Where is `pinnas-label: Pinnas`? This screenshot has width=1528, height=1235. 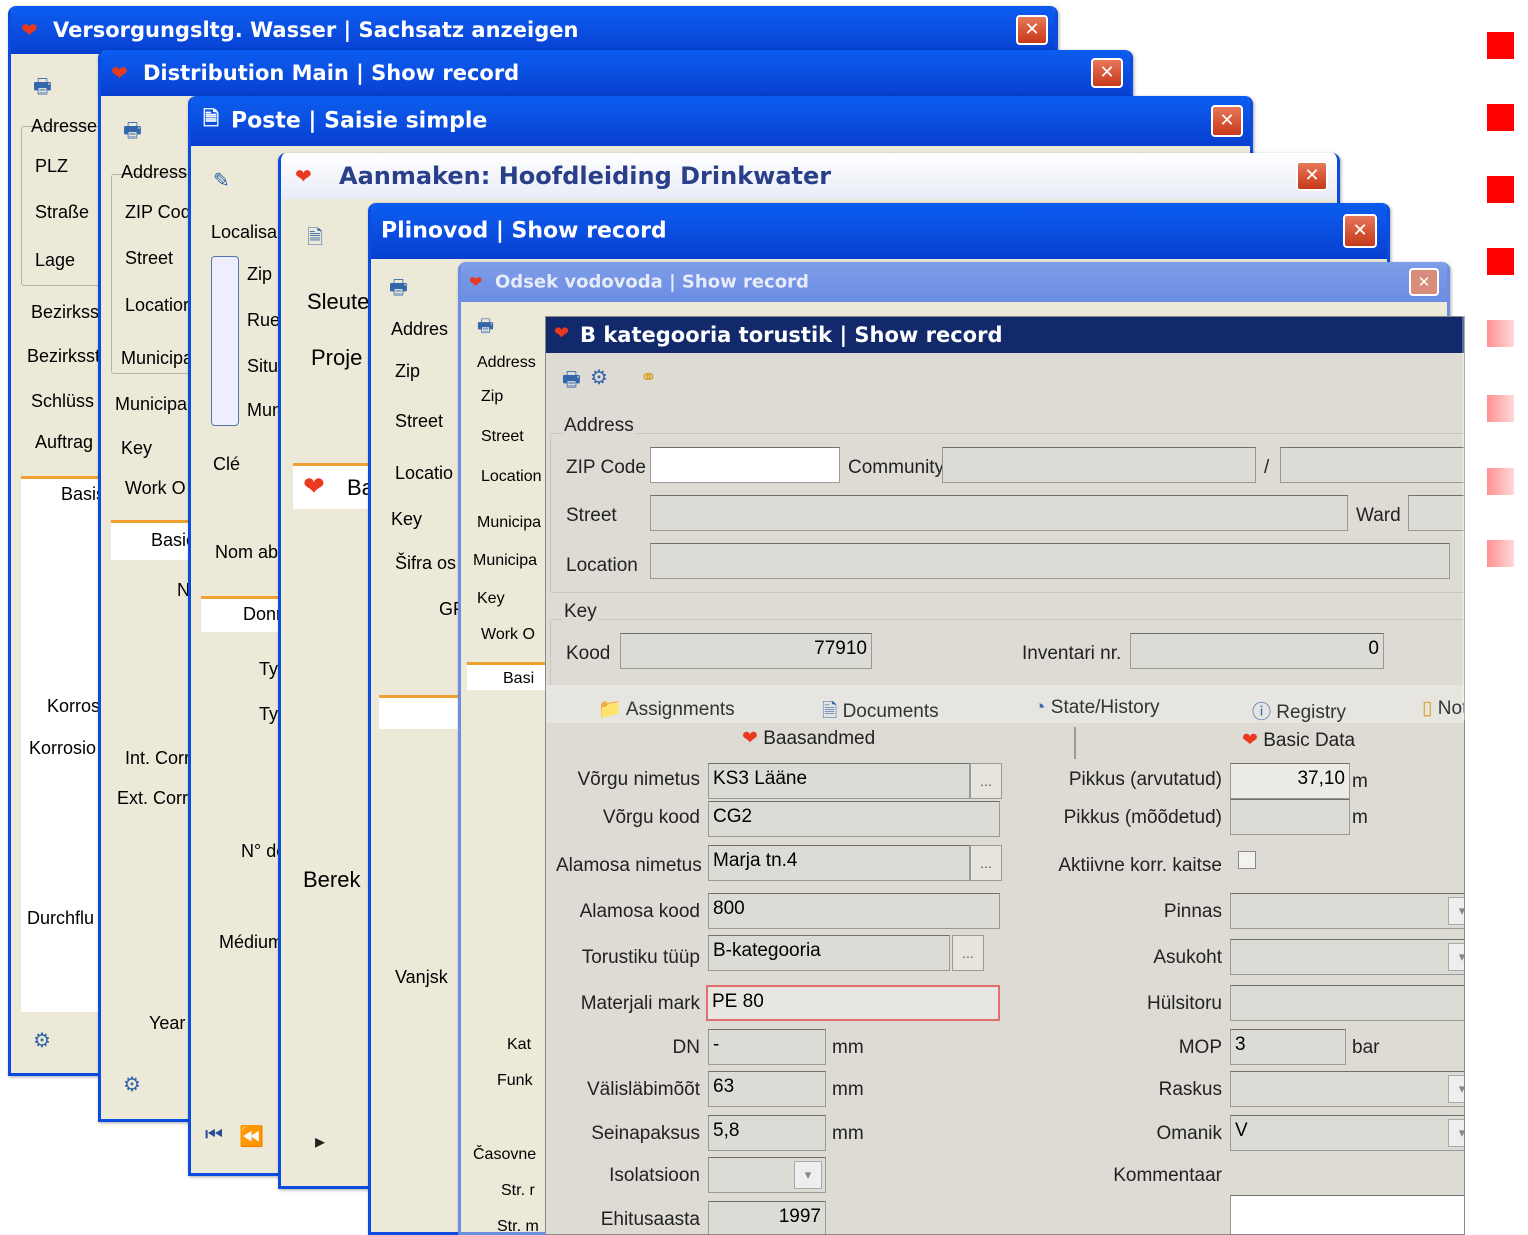 pinnas-label: Pinnas is located at coordinates (1192, 911).